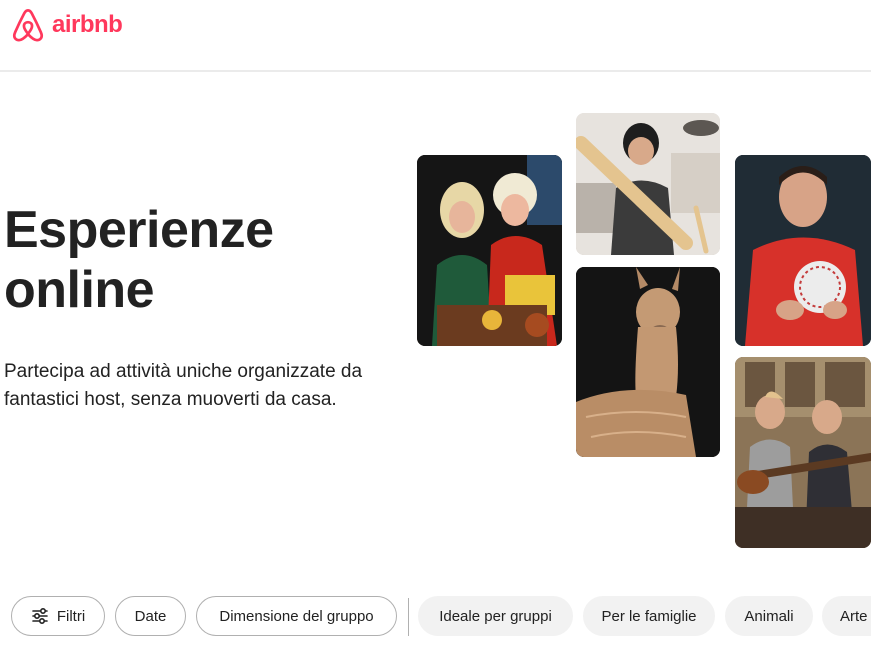  I want to click on filters-button: Filtri, so click(58, 616).